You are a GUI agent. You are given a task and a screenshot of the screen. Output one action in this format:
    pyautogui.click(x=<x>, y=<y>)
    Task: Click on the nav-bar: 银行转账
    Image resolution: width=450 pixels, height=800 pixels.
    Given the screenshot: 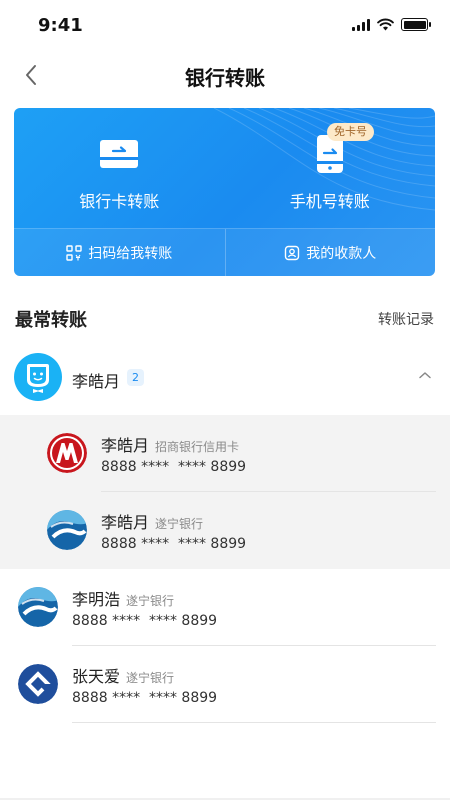 What is the action you would take?
    pyautogui.click(x=225, y=75)
    